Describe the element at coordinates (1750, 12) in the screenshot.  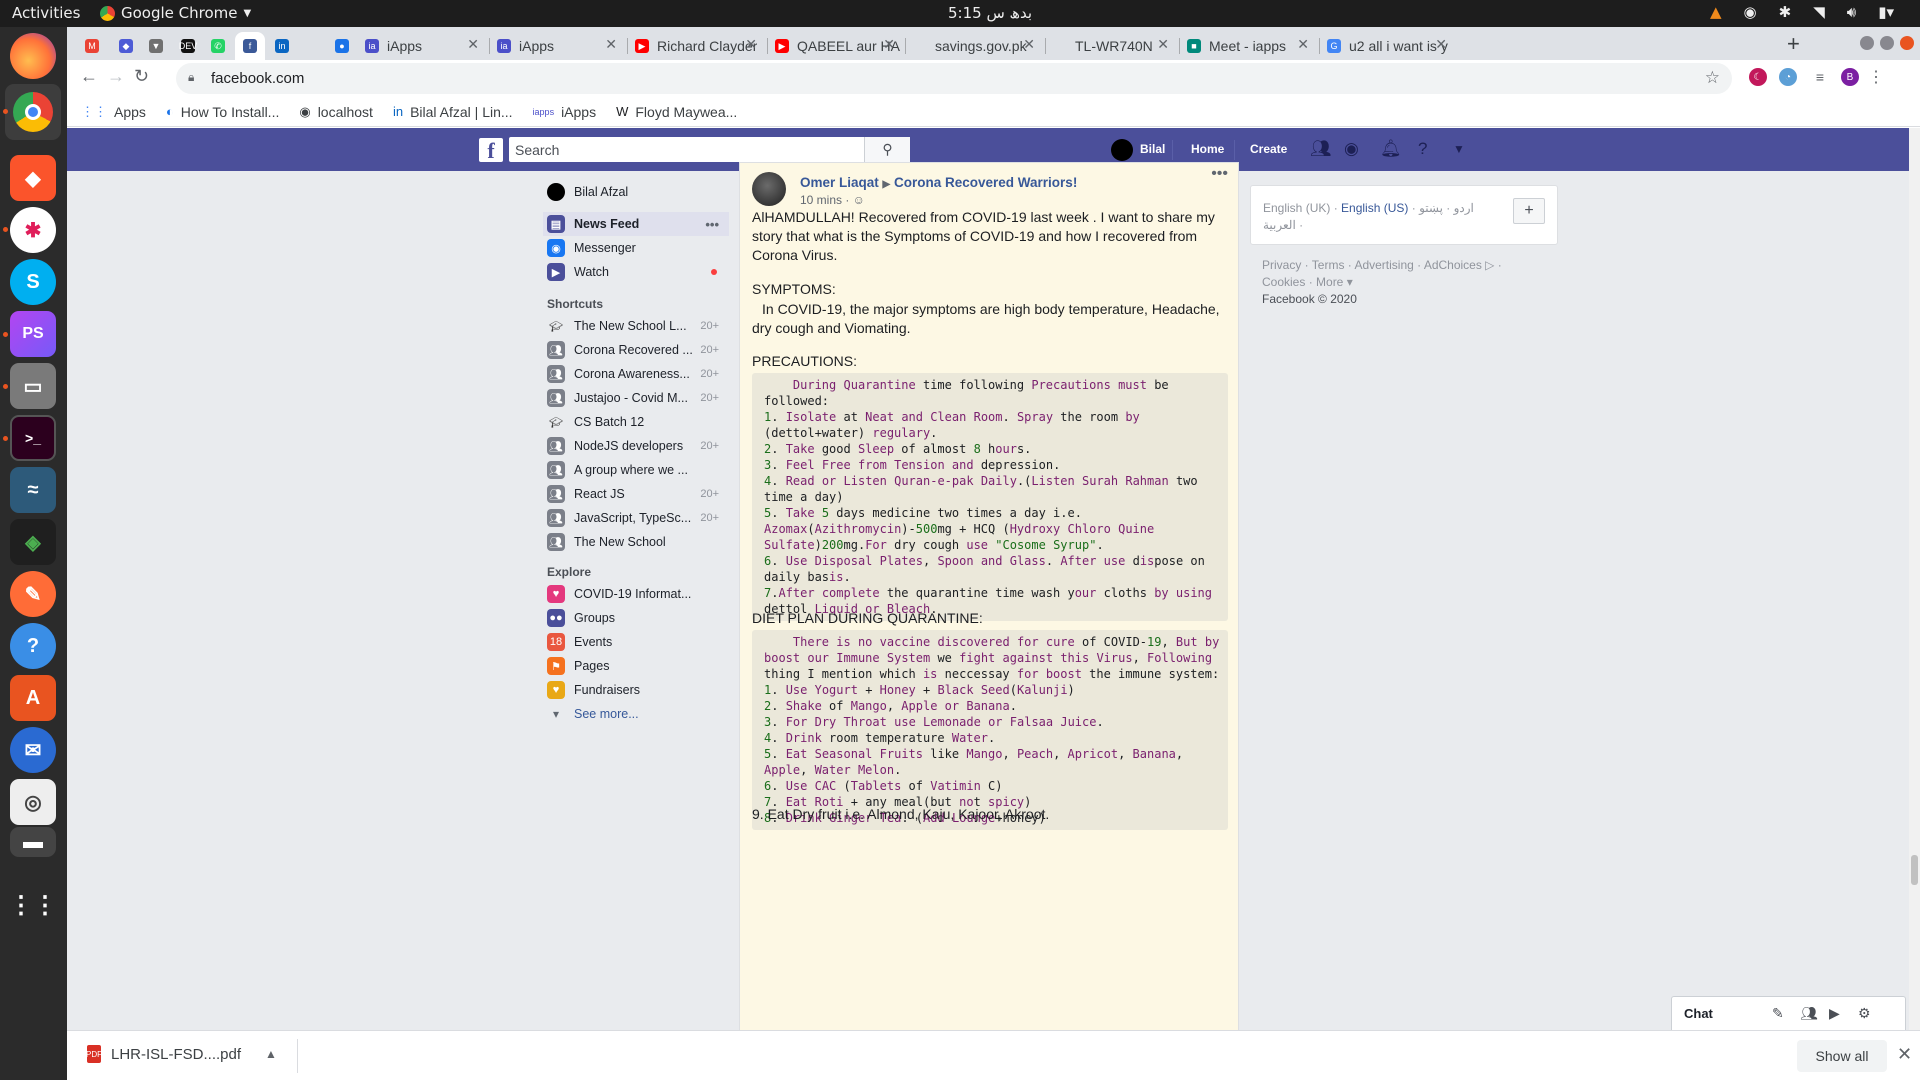
I see `record-icon: ◉` at that location.